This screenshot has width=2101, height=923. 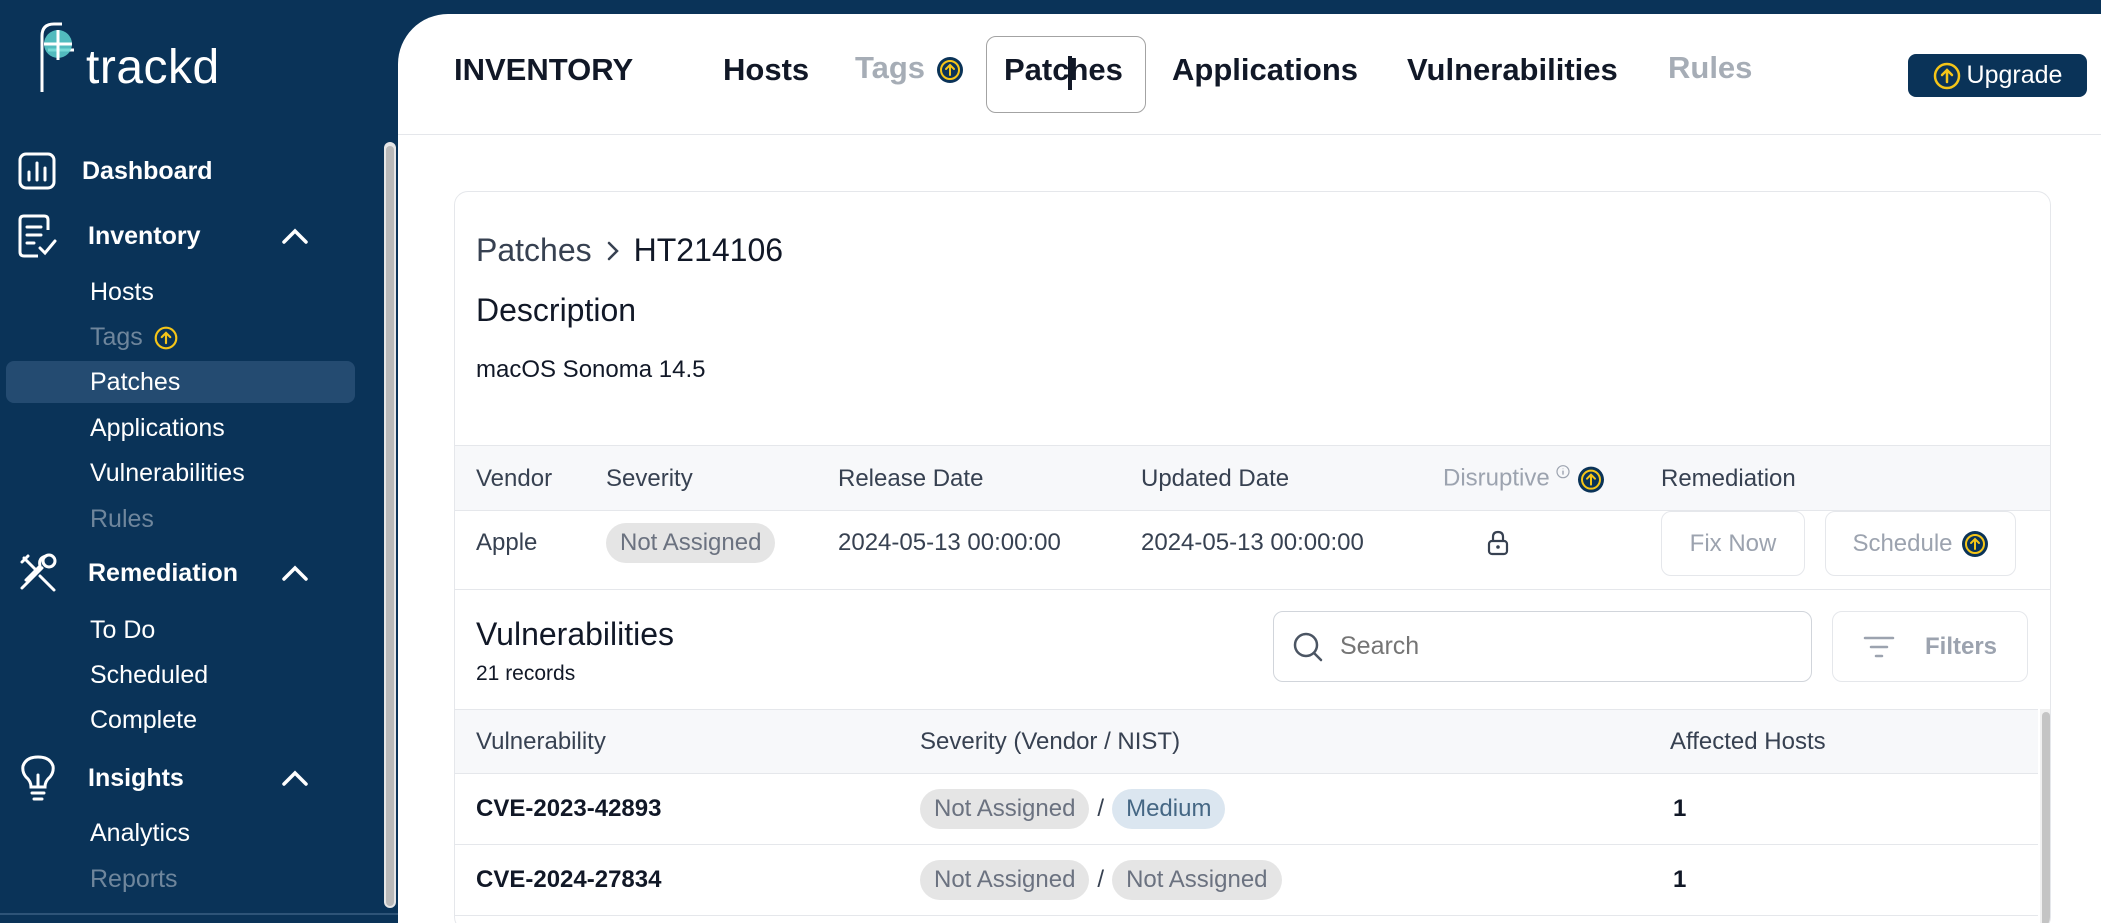 What do you see at coordinates (122, 292) in the screenshot?
I see `sidebar-item-hosts: Hosts` at bounding box center [122, 292].